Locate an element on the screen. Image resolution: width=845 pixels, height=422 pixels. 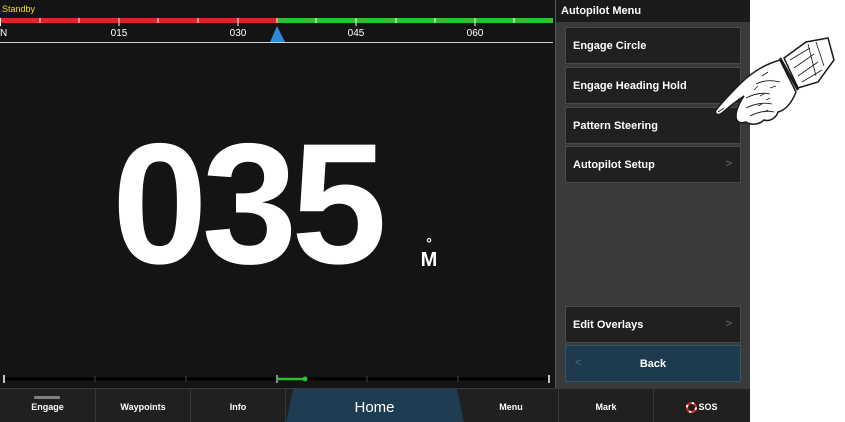
magnetic-reference: M is located at coordinates (429, 260).